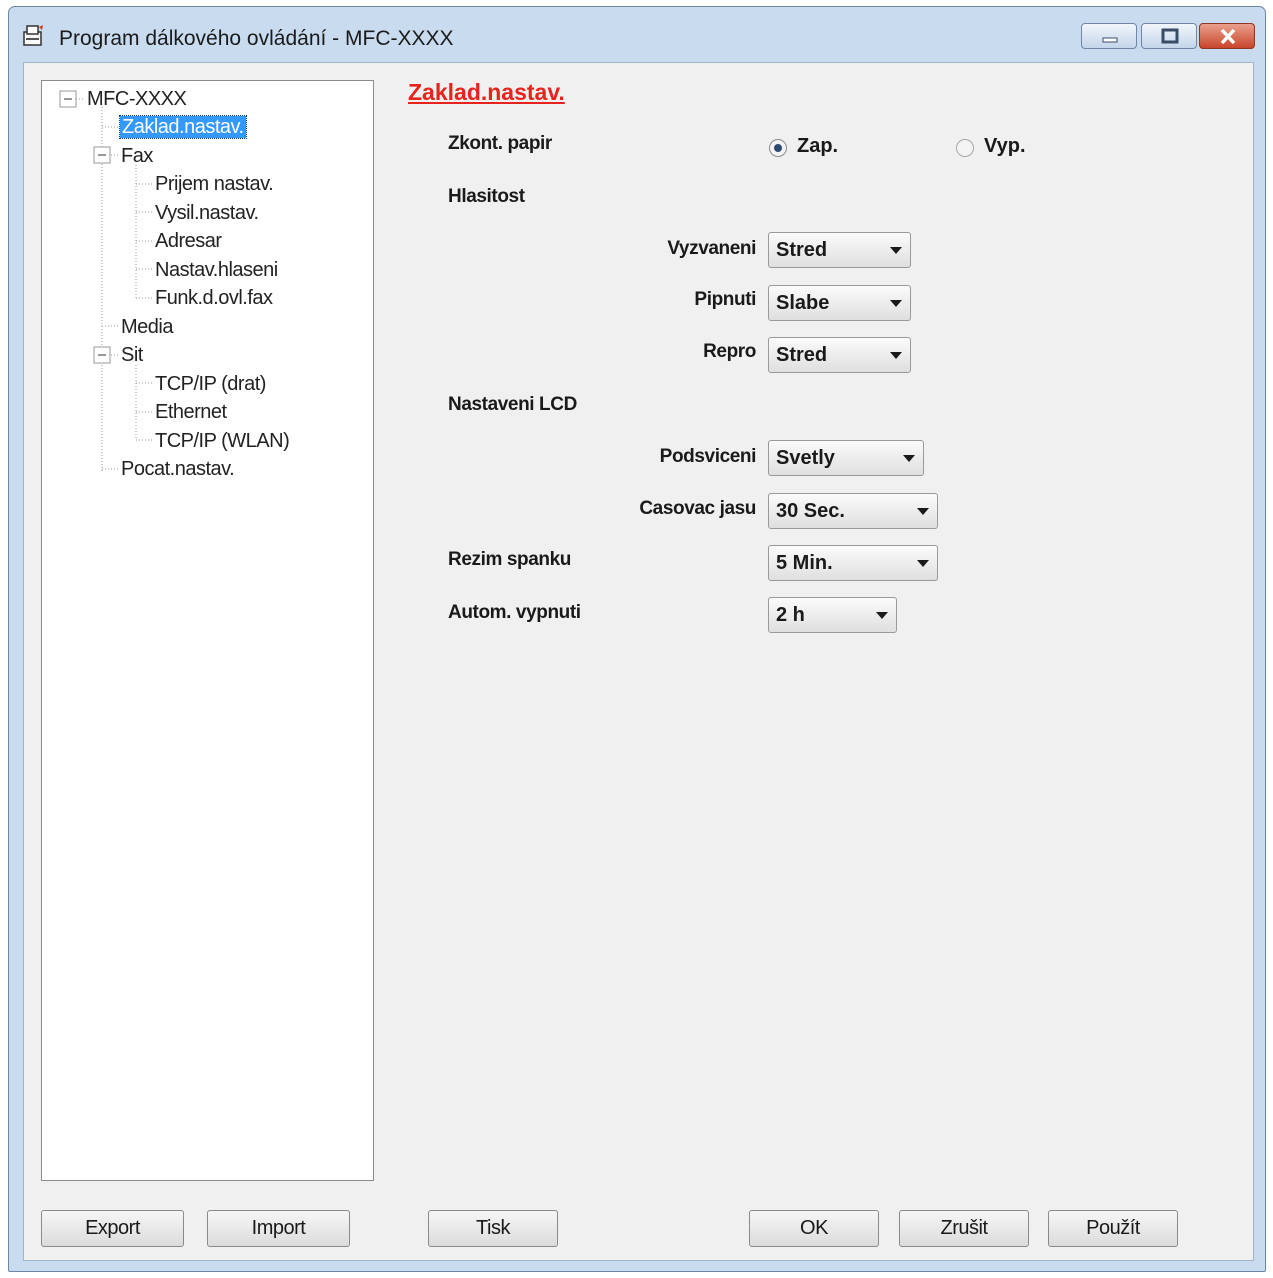 The image size is (1273, 1278). What do you see at coordinates (214, 298) in the screenshot?
I see `tree-item-funk-d-ovl-fax: Funk.d.ovl.fax` at bounding box center [214, 298].